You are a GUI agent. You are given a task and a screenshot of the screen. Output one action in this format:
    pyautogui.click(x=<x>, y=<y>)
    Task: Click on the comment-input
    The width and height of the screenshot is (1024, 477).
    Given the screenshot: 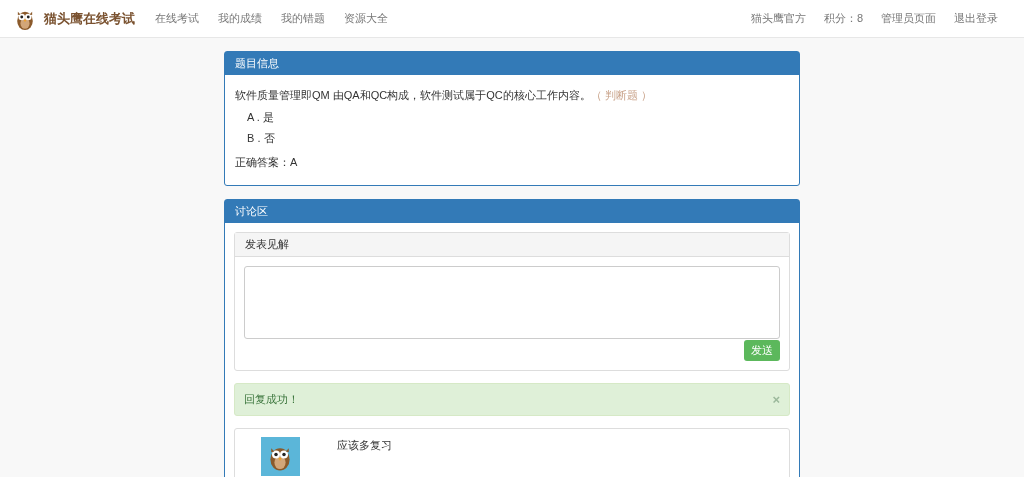 What is the action you would take?
    pyautogui.click(x=512, y=302)
    